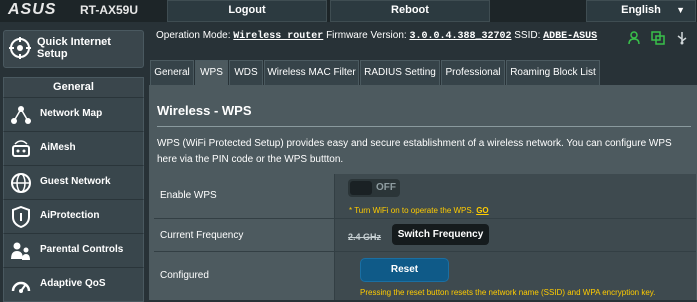 The image size is (697, 302). Describe the element at coordinates (211, 72) in the screenshot. I see `tab-wps: WPS` at that location.